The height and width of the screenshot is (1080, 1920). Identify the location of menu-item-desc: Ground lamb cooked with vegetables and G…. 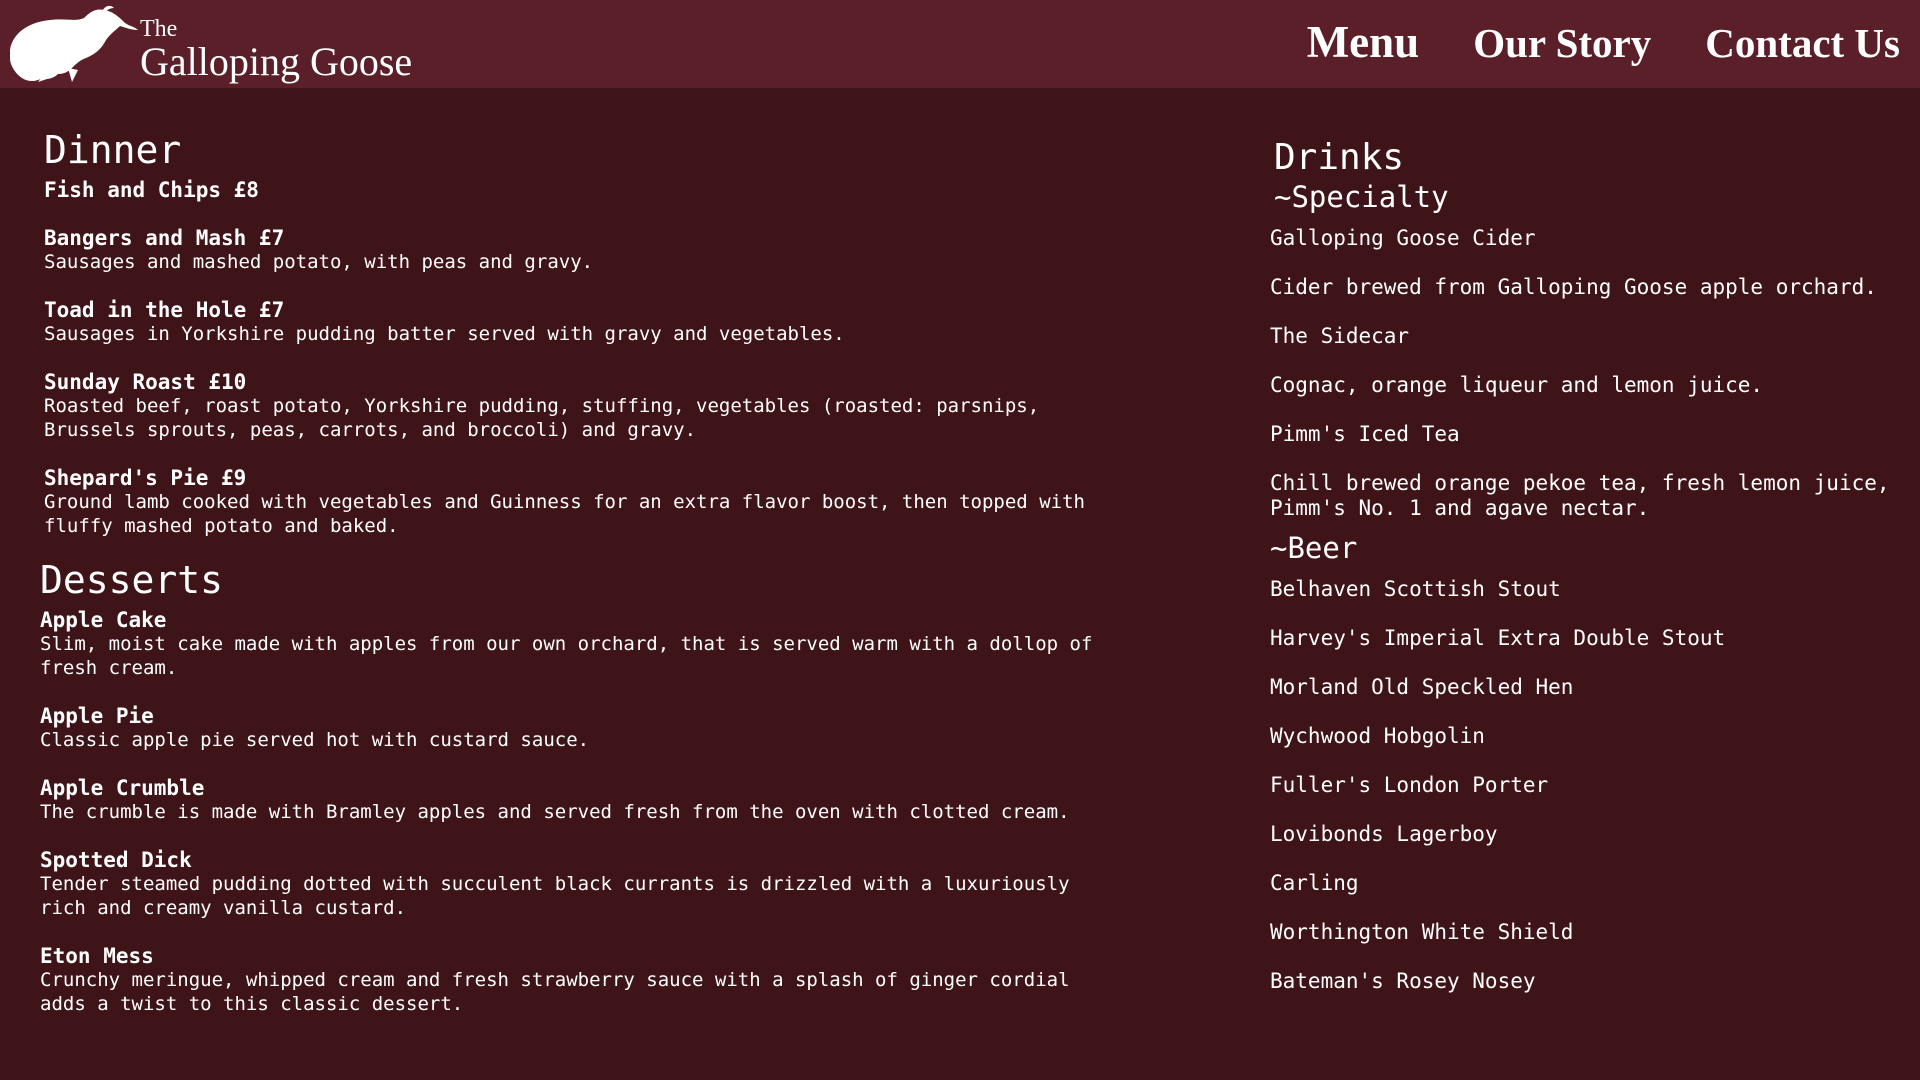
(564, 514).